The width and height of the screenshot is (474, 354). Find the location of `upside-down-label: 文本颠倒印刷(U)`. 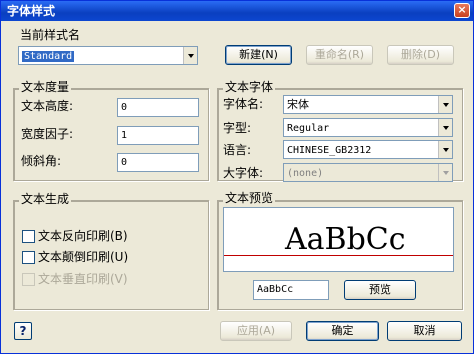

upside-down-label: 文本颠倒印刷(U) is located at coordinates (83, 257).